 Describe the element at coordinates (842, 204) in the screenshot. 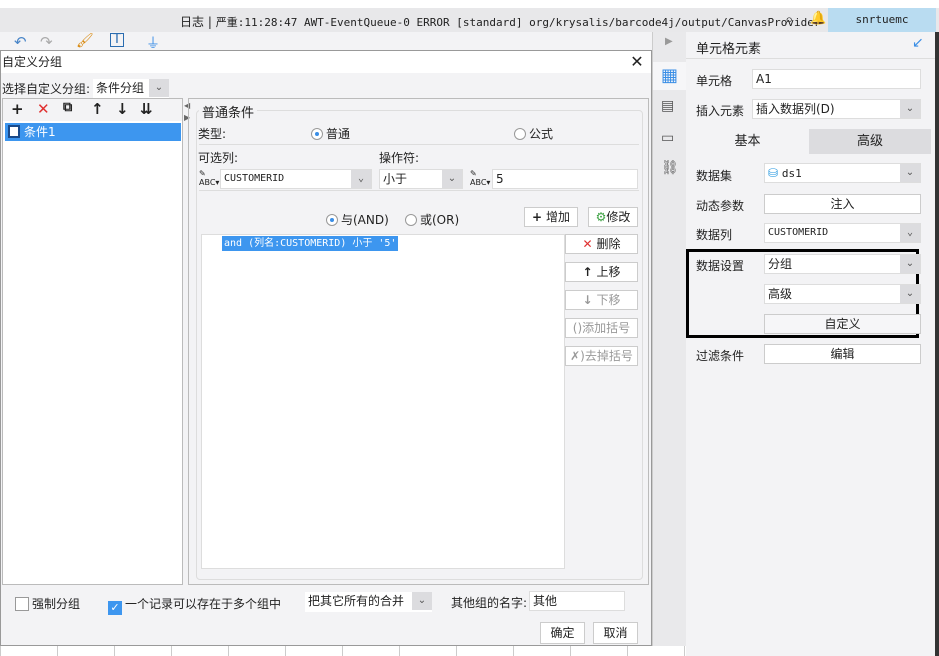

I see `inject-button: 注入` at that location.